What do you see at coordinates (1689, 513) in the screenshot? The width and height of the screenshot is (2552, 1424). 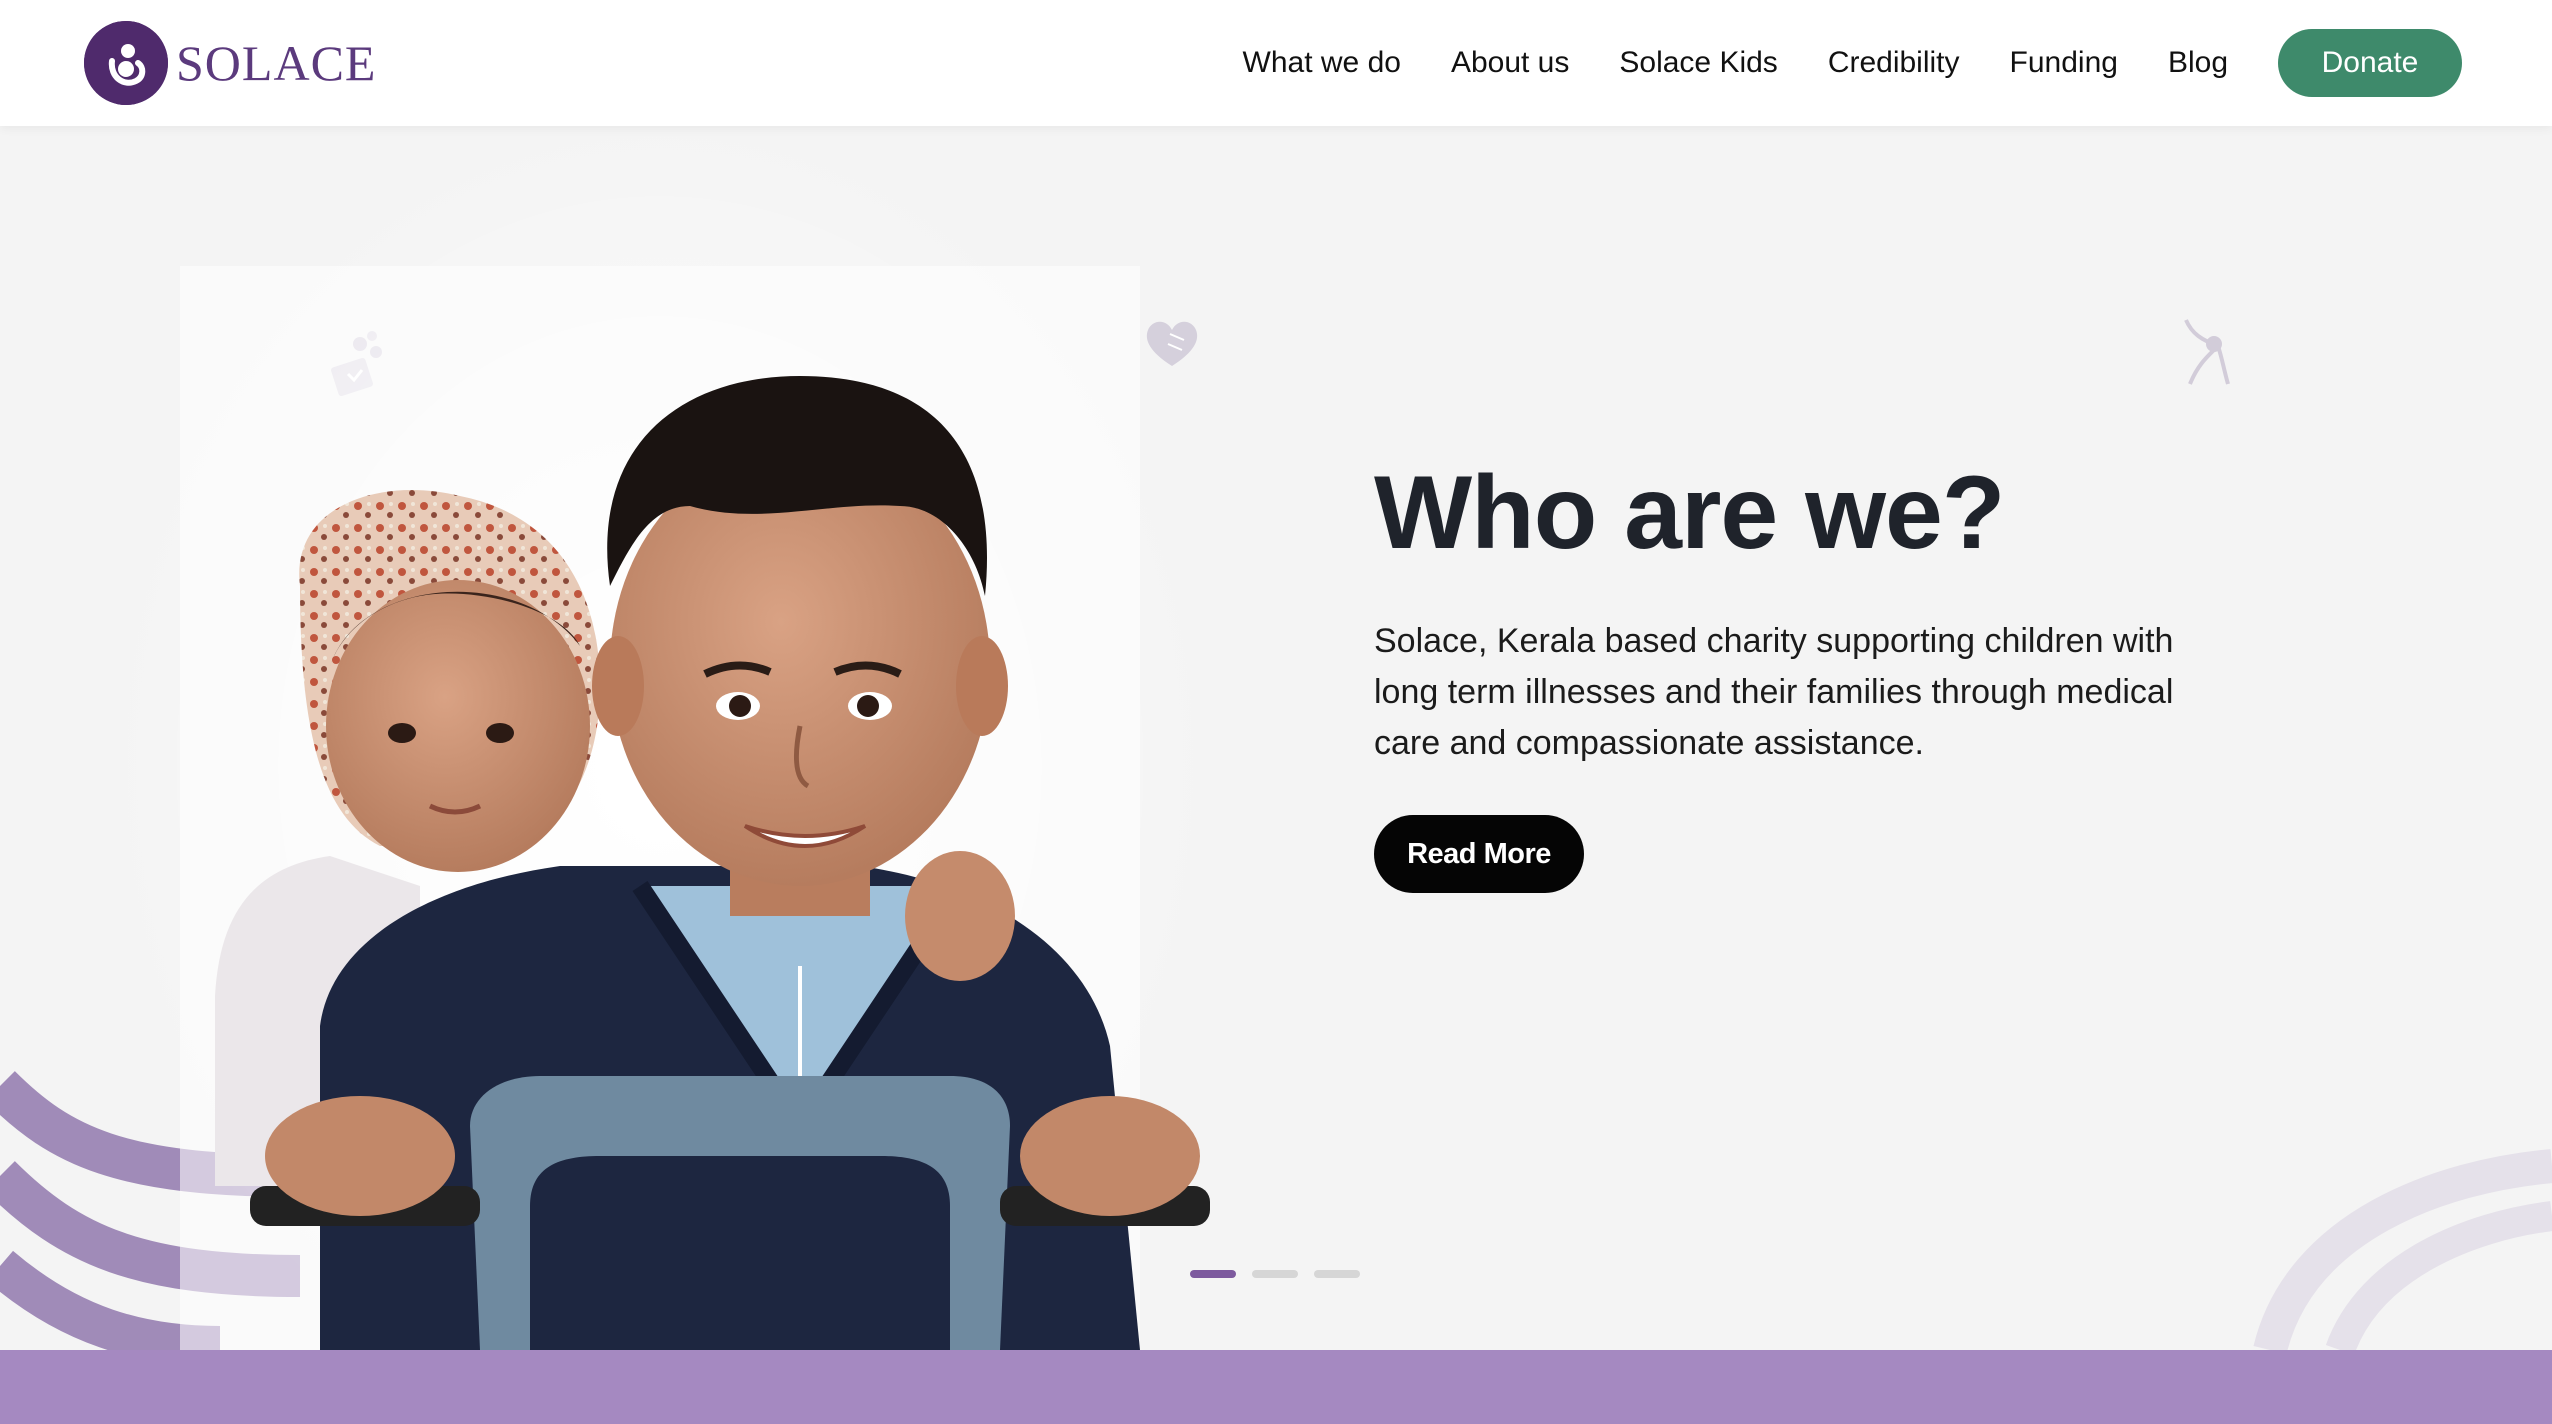 I see `hero-title: Who are we?` at bounding box center [1689, 513].